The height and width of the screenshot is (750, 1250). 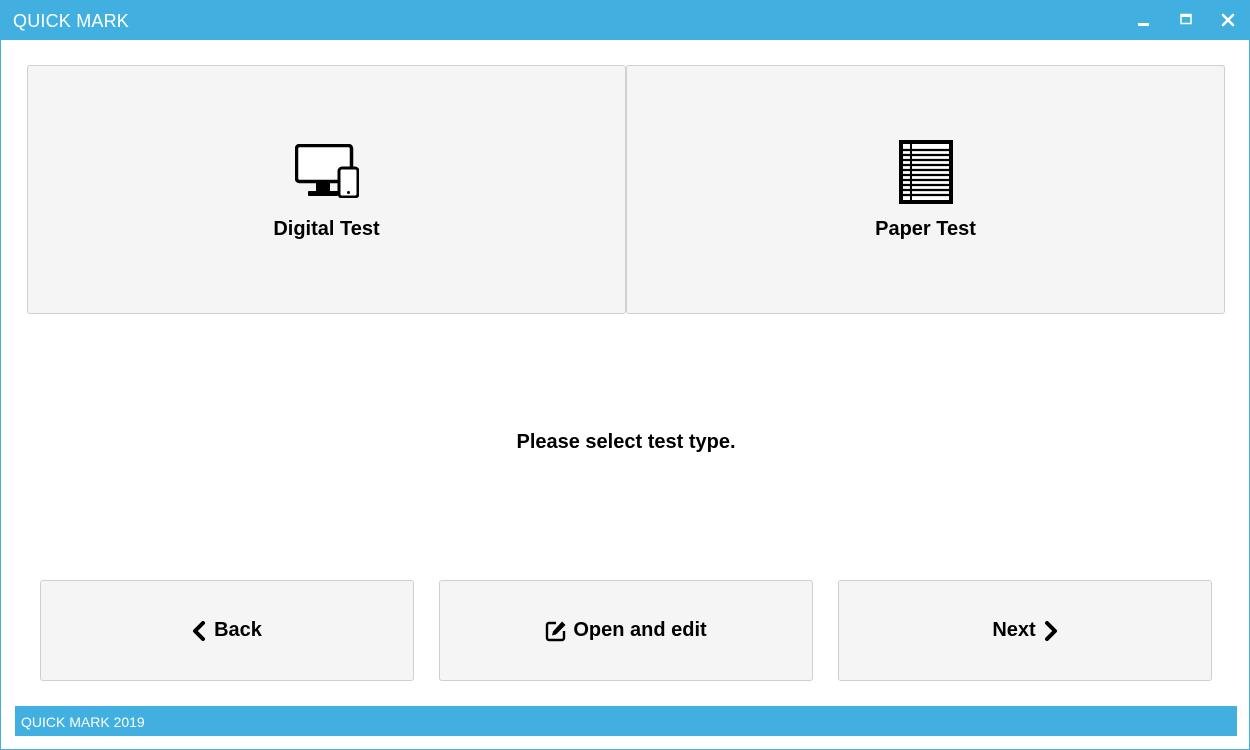 What do you see at coordinates (925, 172) in the screenshot?
I see `paper-sheet-icon` at bounding box center [925, 172].